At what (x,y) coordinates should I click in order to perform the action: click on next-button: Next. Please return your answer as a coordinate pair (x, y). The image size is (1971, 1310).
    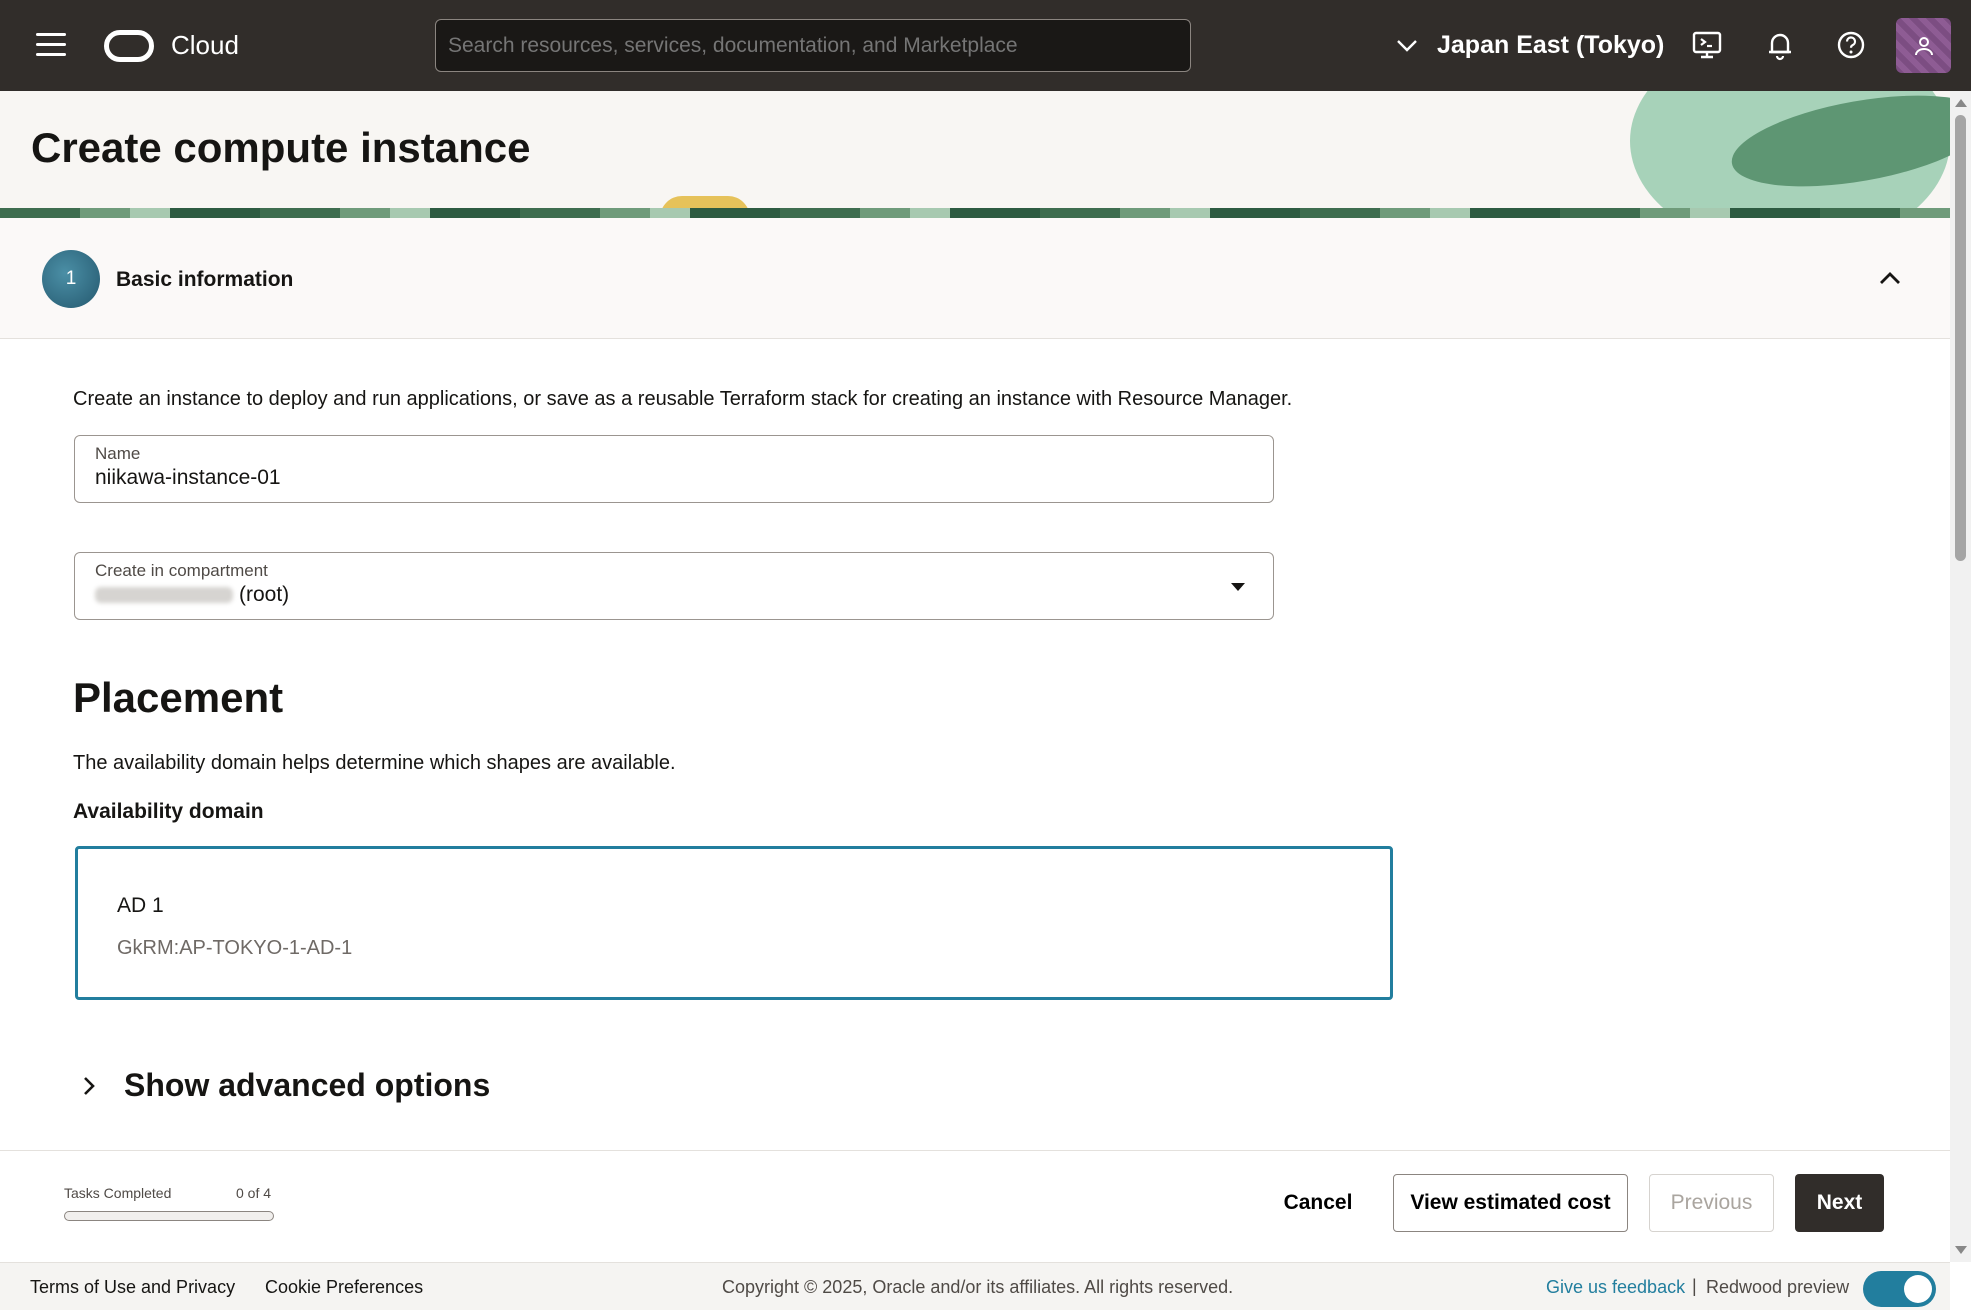
    Looking at the image, I should click on (1839, 1203).